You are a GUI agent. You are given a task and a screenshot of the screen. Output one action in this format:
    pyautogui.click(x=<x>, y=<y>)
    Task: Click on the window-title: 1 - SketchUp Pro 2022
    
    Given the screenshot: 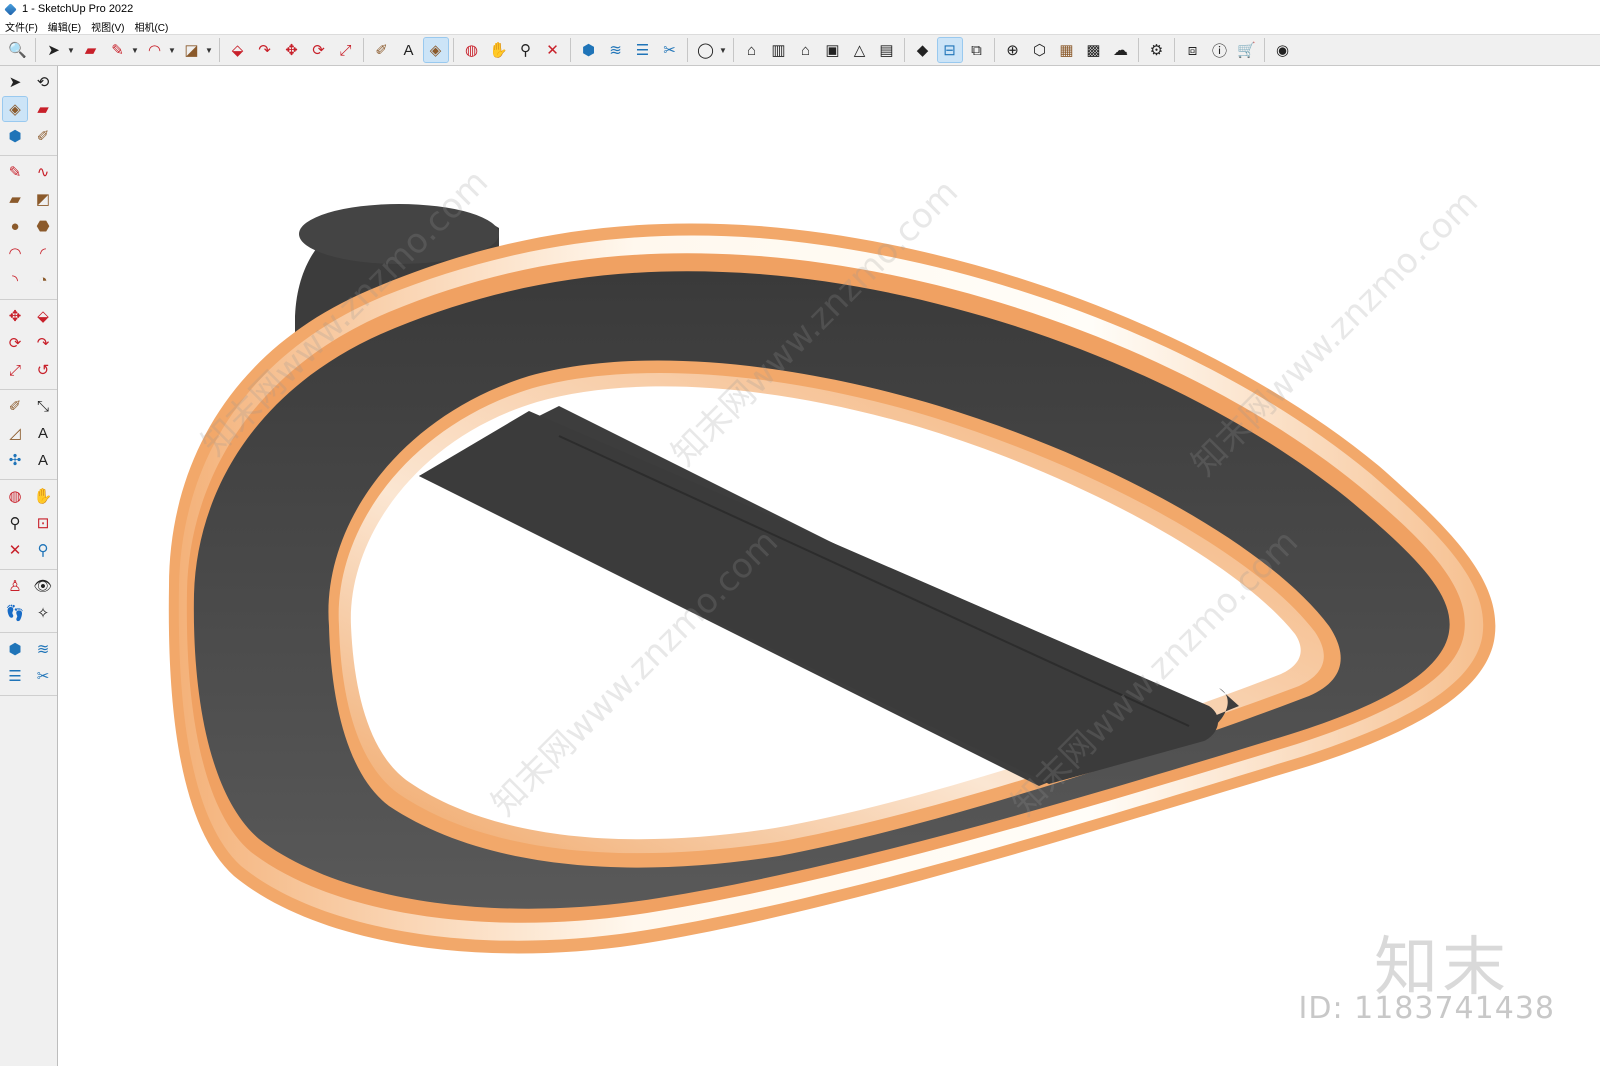 What is the action you would take?
    pyautogui.click(x=78, y=9)
    